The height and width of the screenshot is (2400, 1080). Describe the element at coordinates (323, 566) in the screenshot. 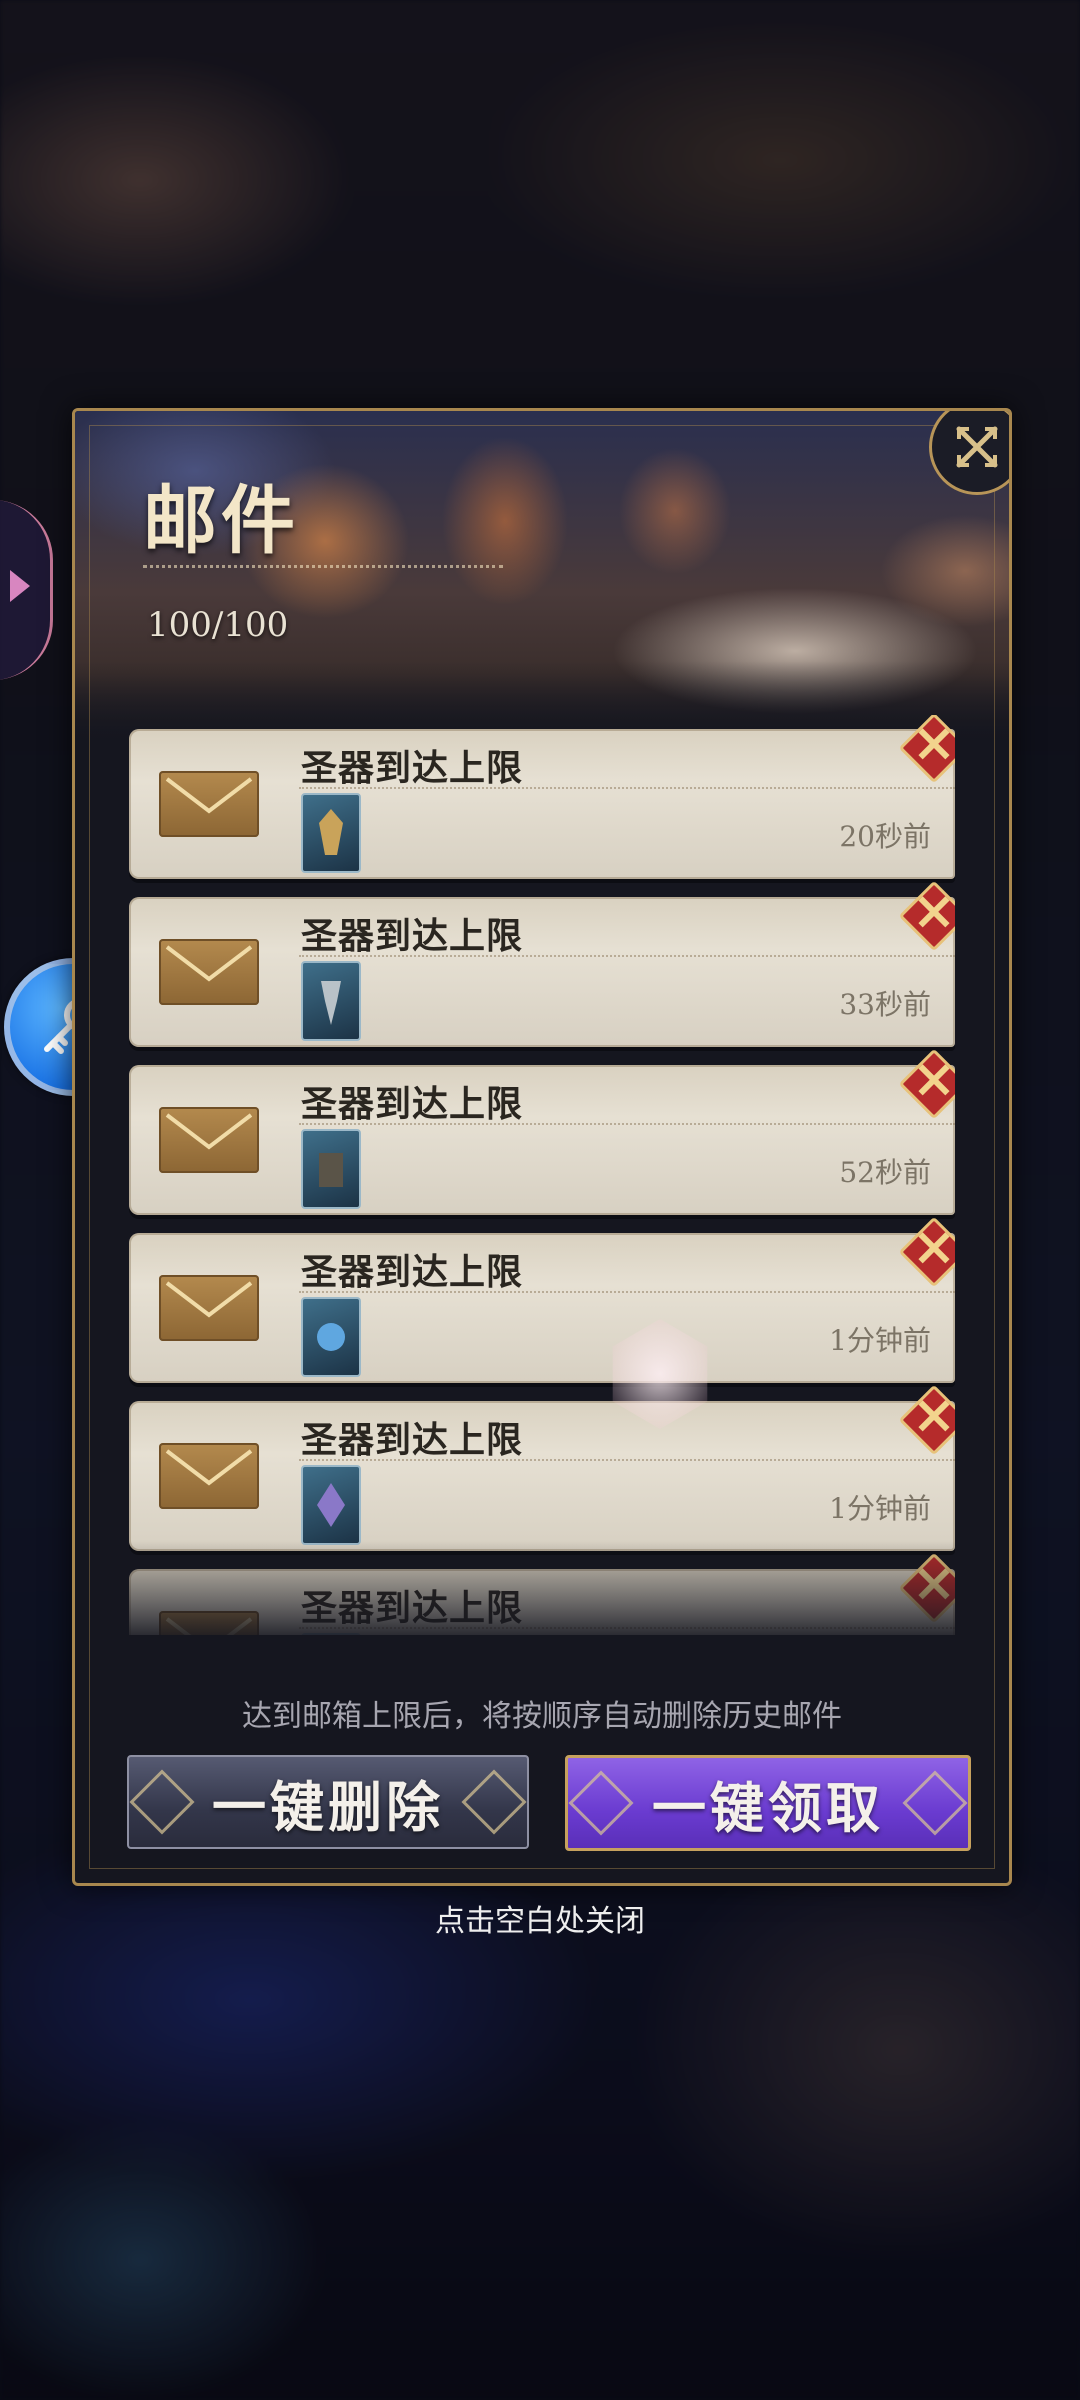

I see `title-divider` at that location.